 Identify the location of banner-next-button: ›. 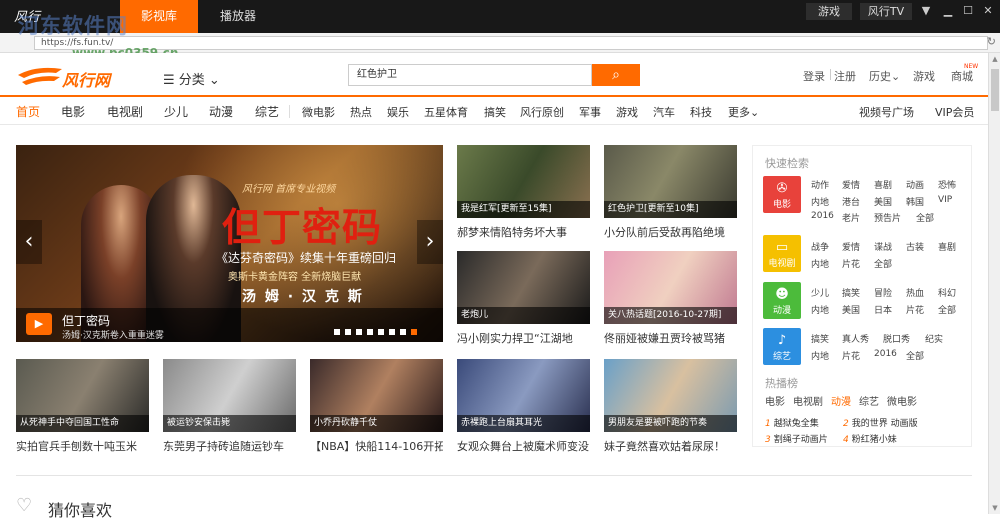
(430, 242).